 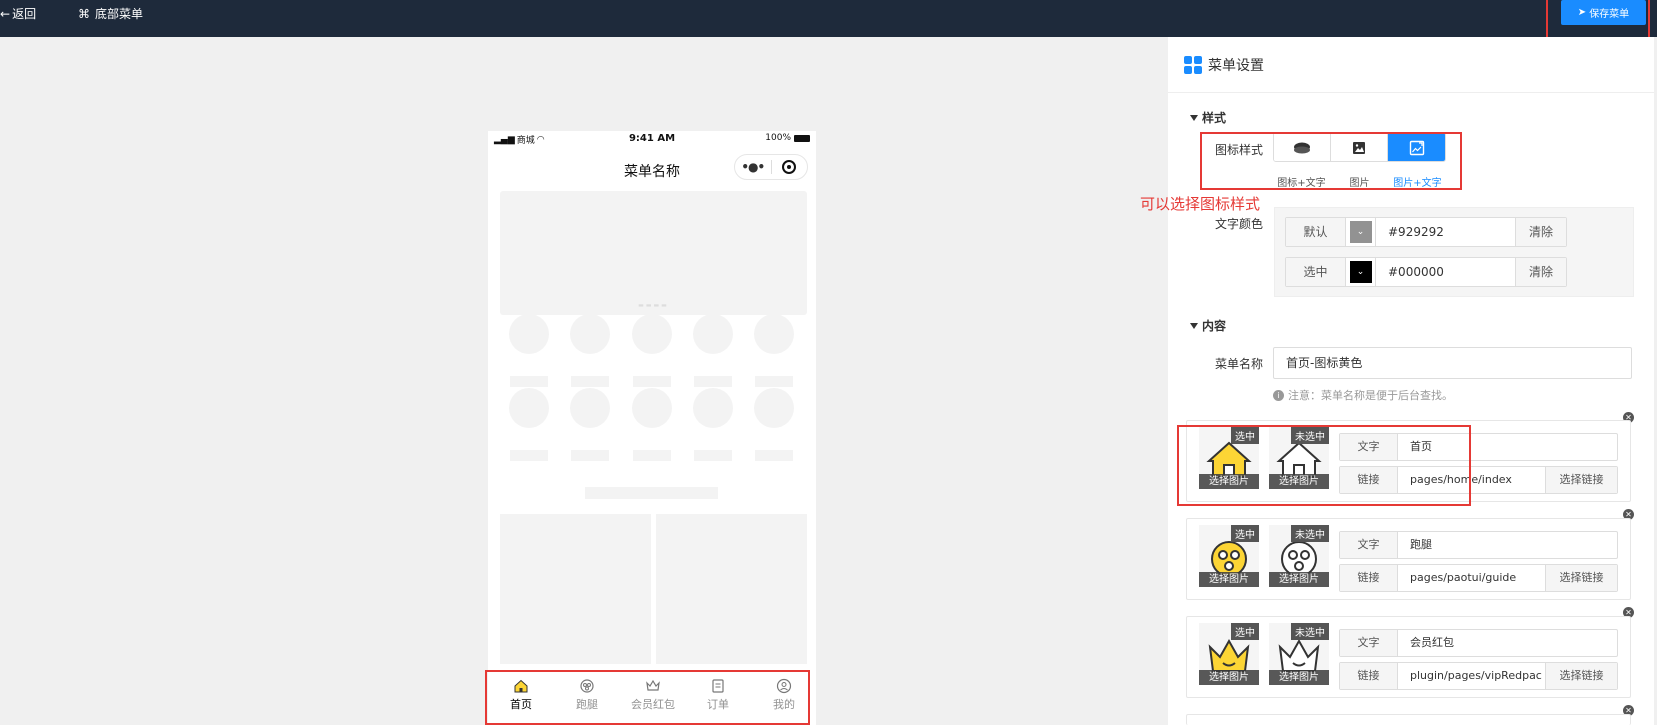 I want to click on text-field-row: 文字 跑腿, so click(x=1478, y=545).